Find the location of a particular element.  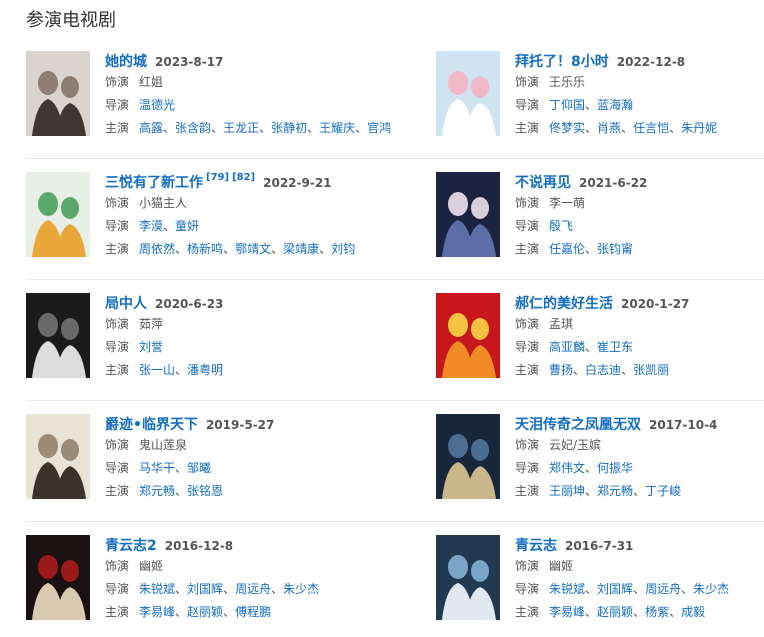

drama-title-line: 郝仁的美好生活 2020-1-27 is located at coordinates (639, 303).